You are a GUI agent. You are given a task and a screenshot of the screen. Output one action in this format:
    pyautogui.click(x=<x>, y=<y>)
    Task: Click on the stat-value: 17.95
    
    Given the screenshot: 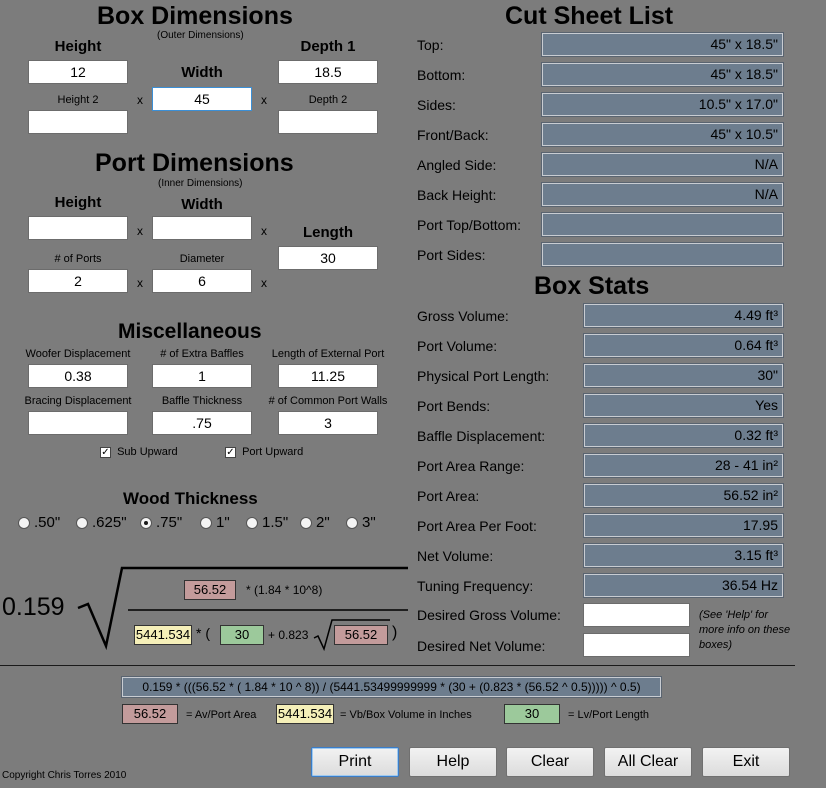 What is the action you would take?
    pyautogui.click(x=683, y=525)
    